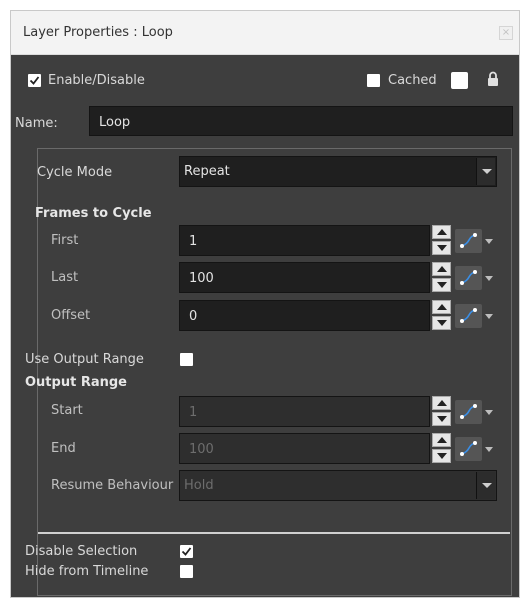 The image size is (522, 598). I want to click on disable-selection-checkbox, so click(186, 551).